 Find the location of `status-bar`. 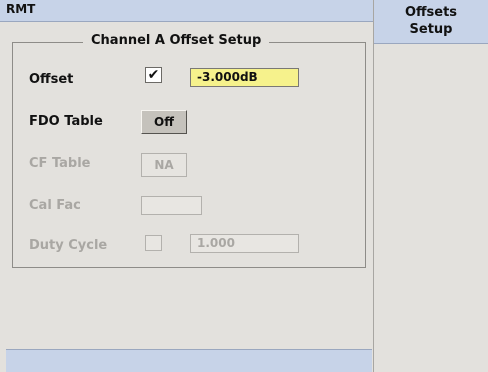

status-bar is located at coordinates (189, 360).